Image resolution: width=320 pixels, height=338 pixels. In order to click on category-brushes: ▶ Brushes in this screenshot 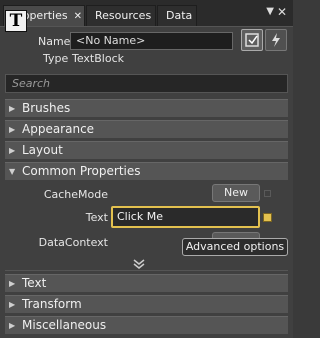, I will do `click(146, 108)`.